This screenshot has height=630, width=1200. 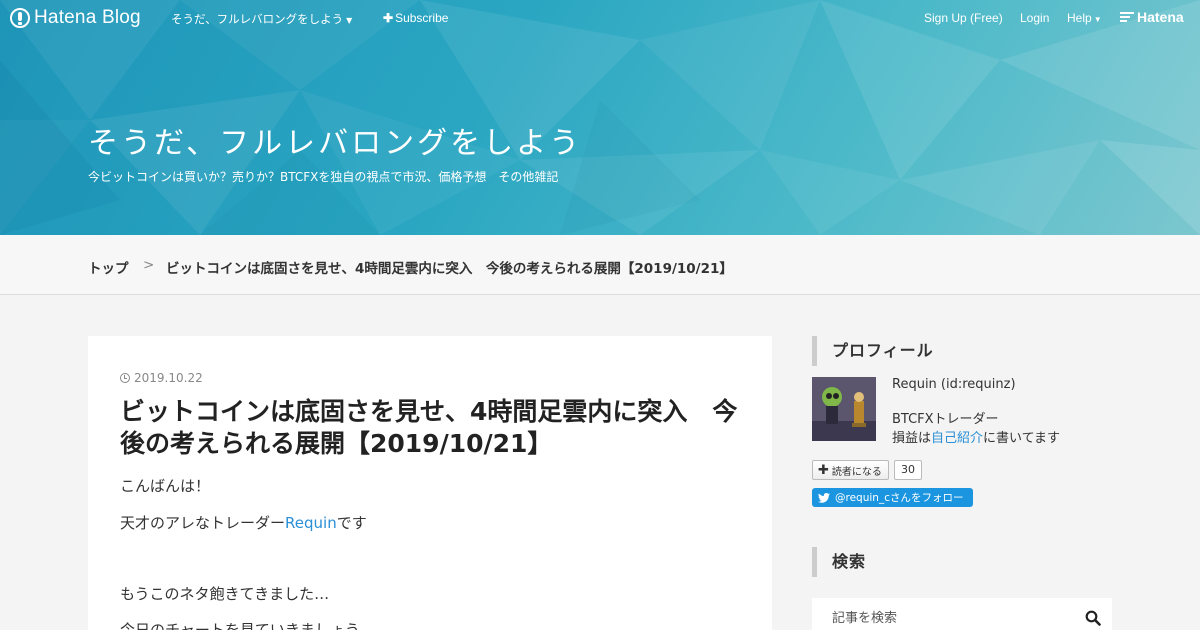 I want to click on entry-date-text: 2019.10.22, so click(x=168, y=378).